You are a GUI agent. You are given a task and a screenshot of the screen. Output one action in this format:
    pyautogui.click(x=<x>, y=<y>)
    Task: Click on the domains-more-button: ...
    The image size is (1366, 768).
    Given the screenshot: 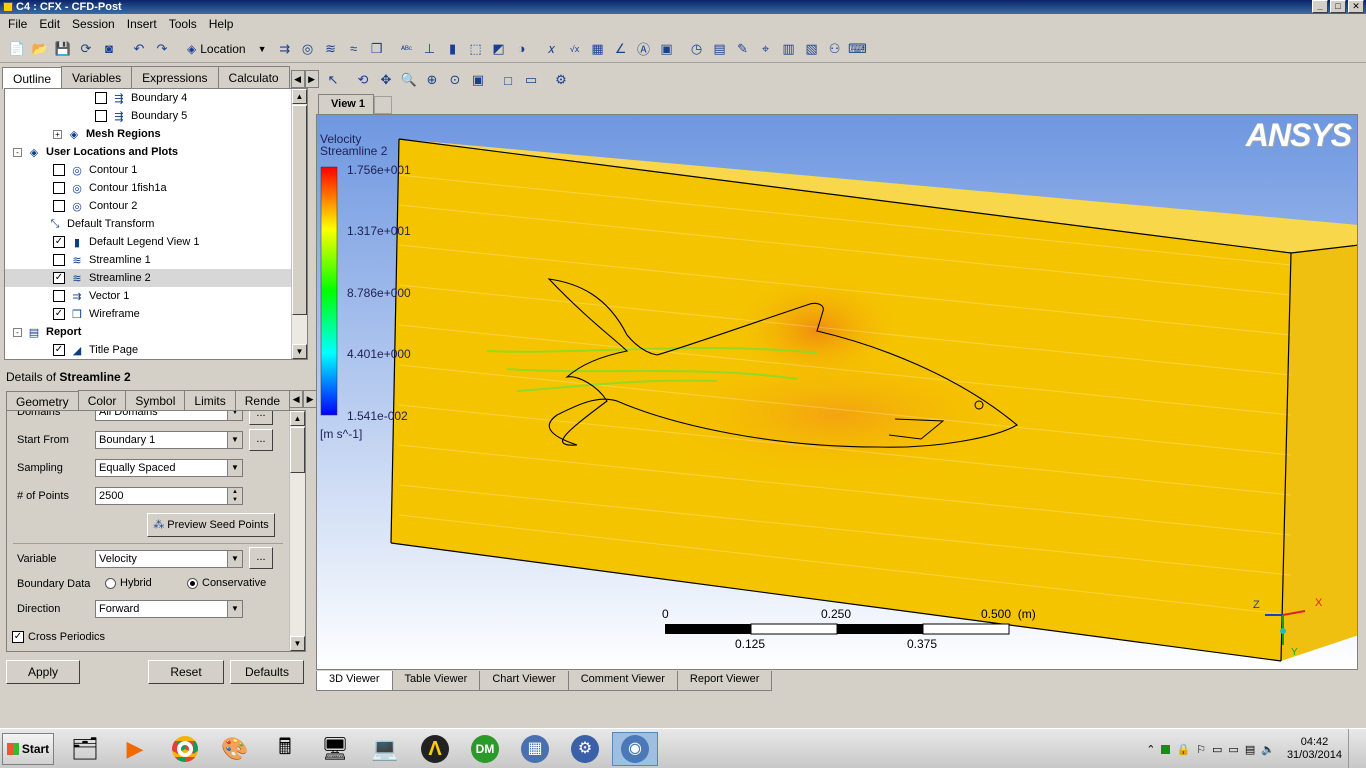 What is the action you would take?
    pyautogui.click(x=261, y=418)
    